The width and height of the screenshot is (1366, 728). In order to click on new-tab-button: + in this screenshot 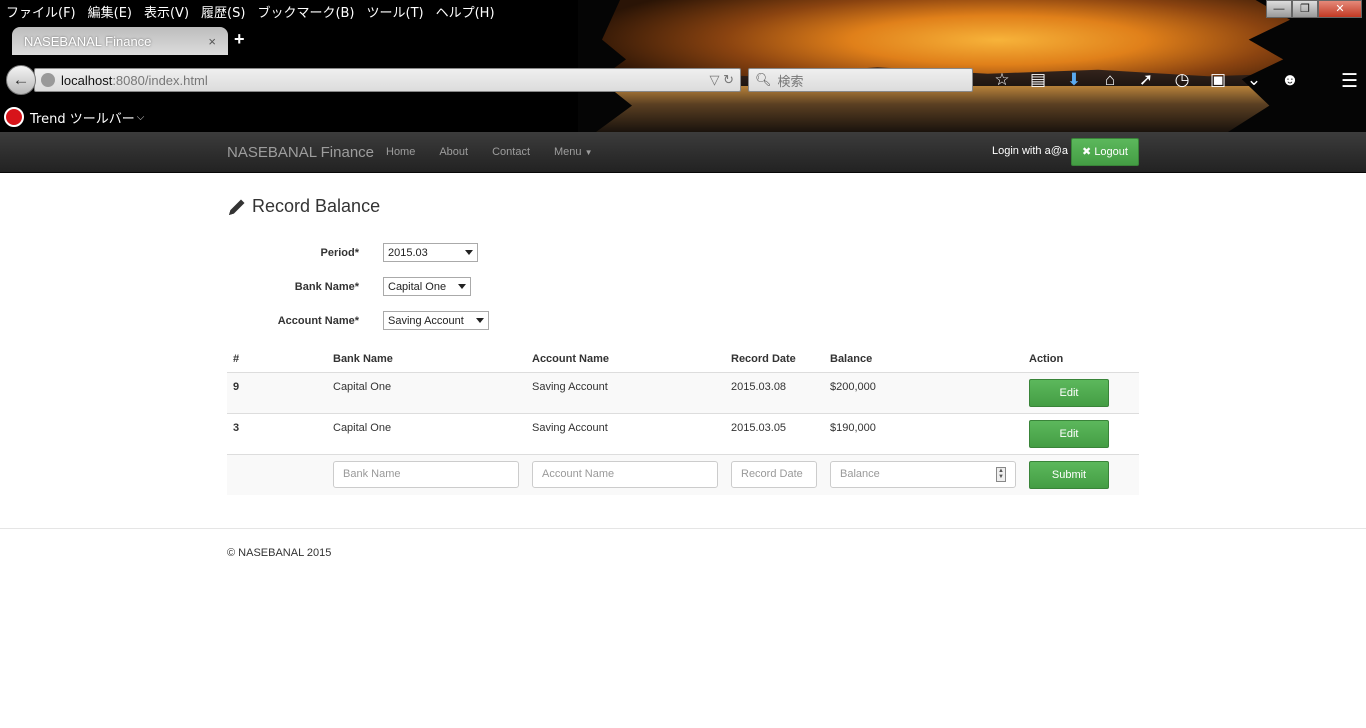, I will do `click(239, 39)`.